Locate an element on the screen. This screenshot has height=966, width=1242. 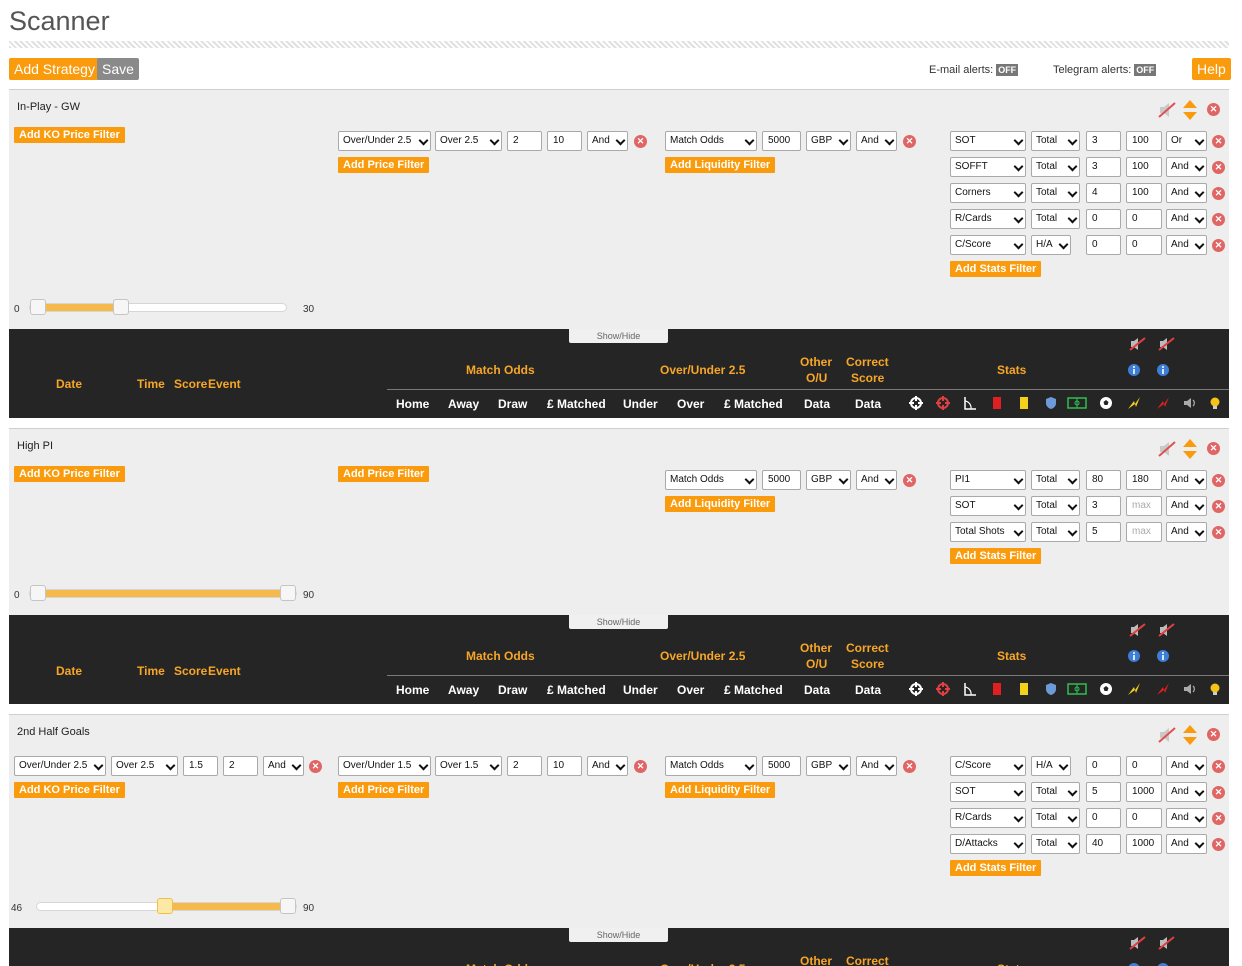
col-draw: Draw is located at coordinates (512, 690).